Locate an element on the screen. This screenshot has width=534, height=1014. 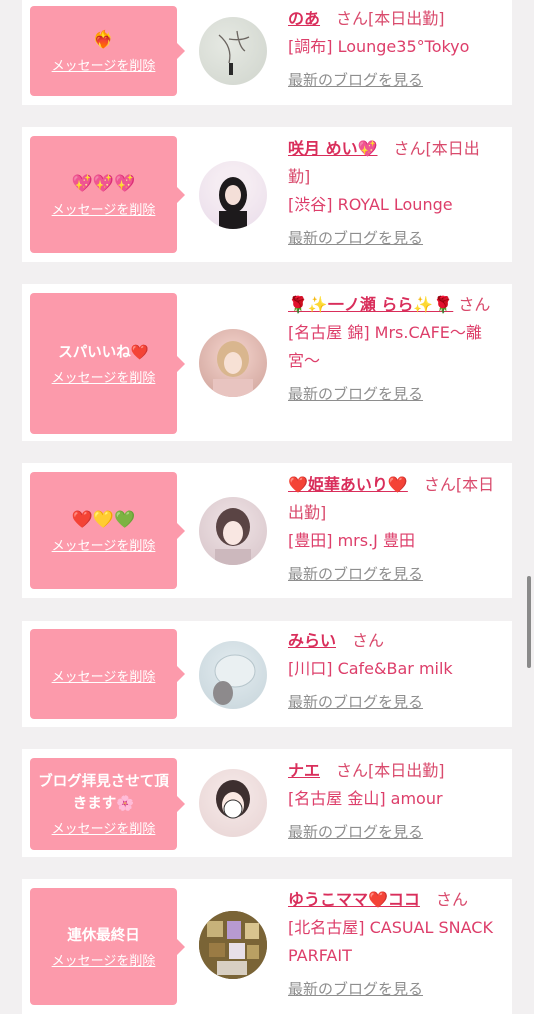
user-name-link: のあ is located at coordinates (304, 18).